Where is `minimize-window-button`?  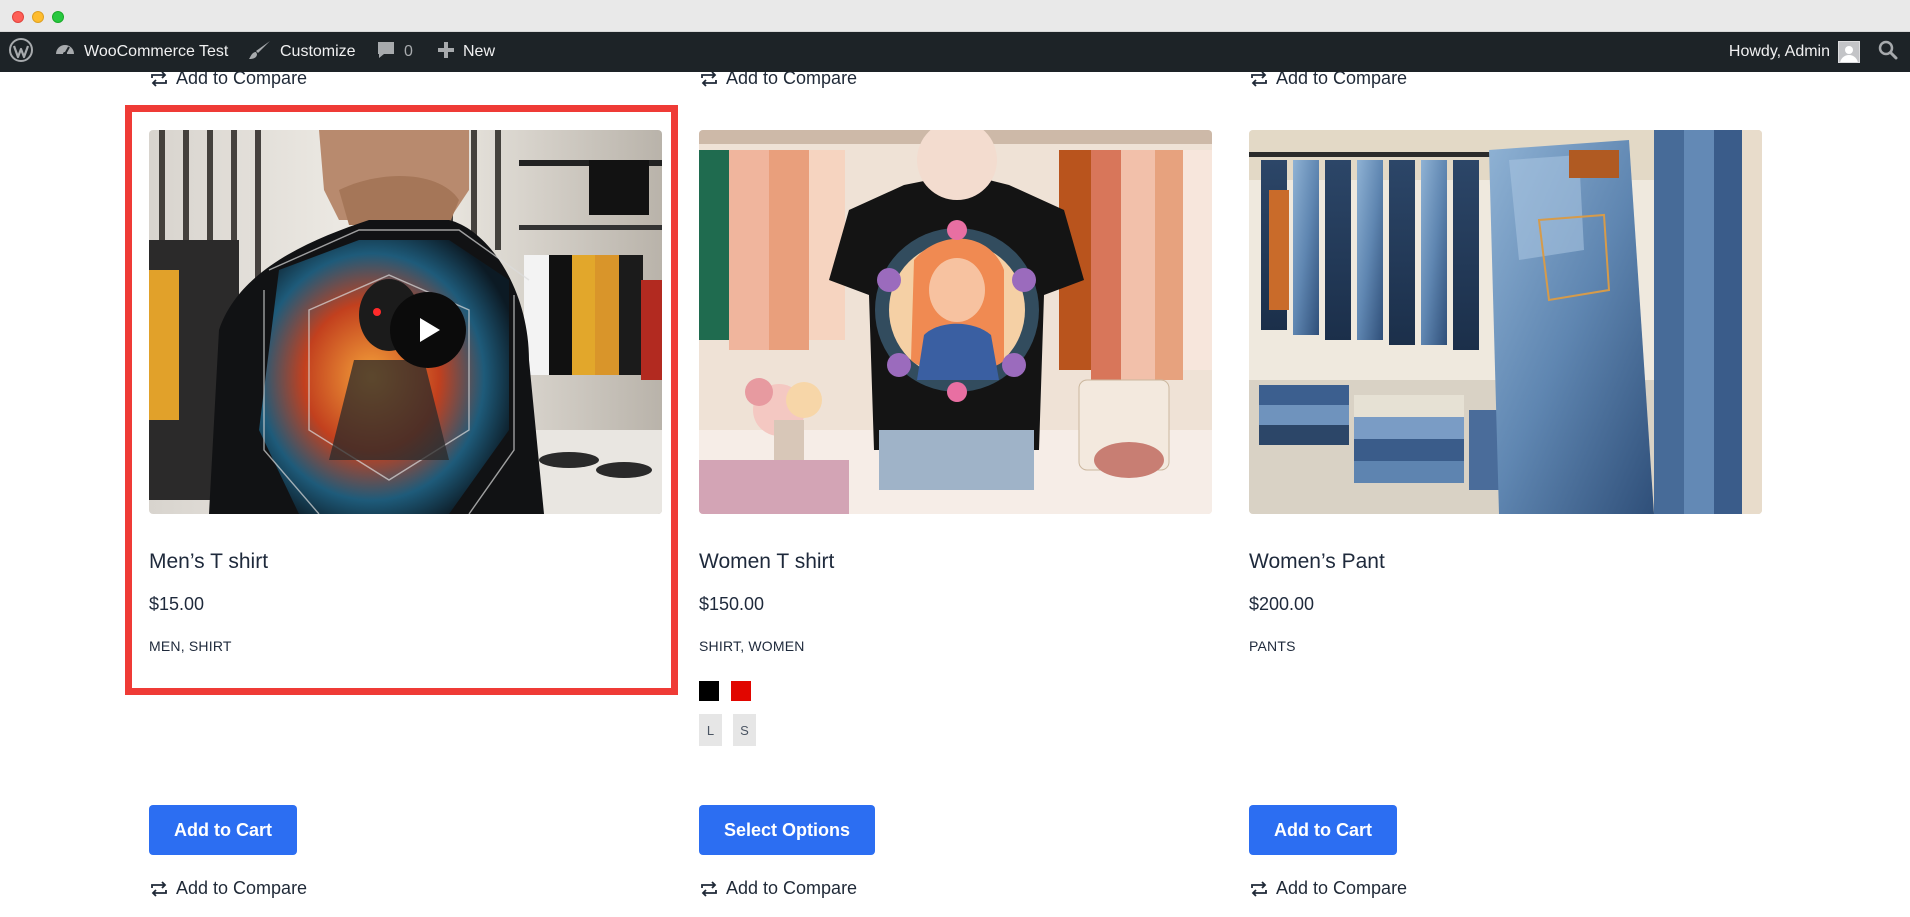 minimize-window-button is located at coordinates (38, 17).